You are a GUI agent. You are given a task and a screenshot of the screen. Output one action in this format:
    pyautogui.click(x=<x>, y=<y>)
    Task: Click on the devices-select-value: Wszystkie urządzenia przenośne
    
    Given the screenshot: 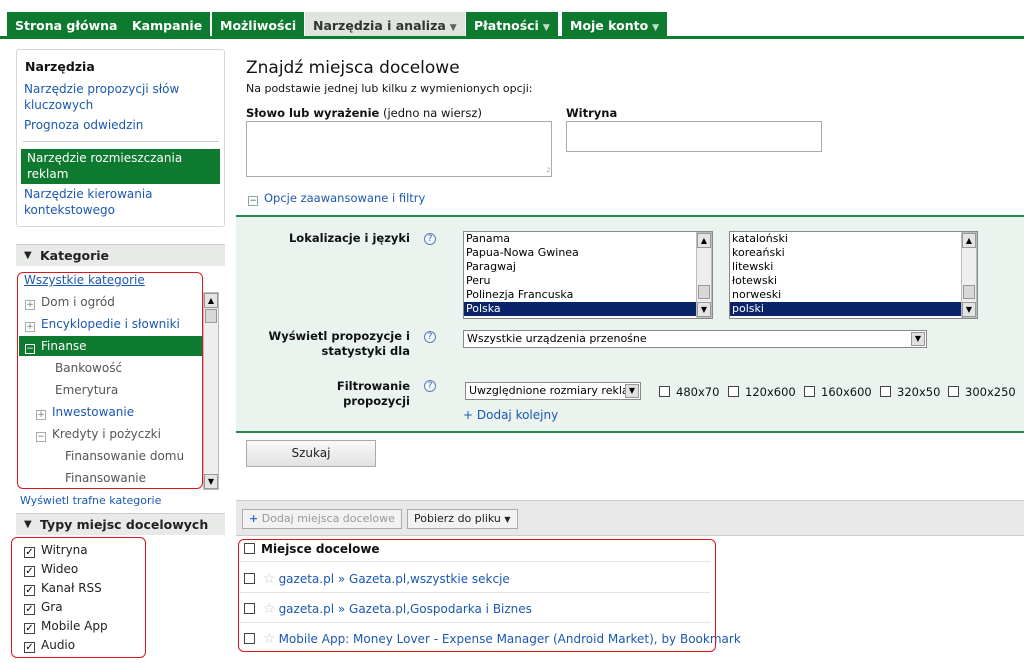 What is the action you would take?
    pyautogui.click(x=557, y=338)
    